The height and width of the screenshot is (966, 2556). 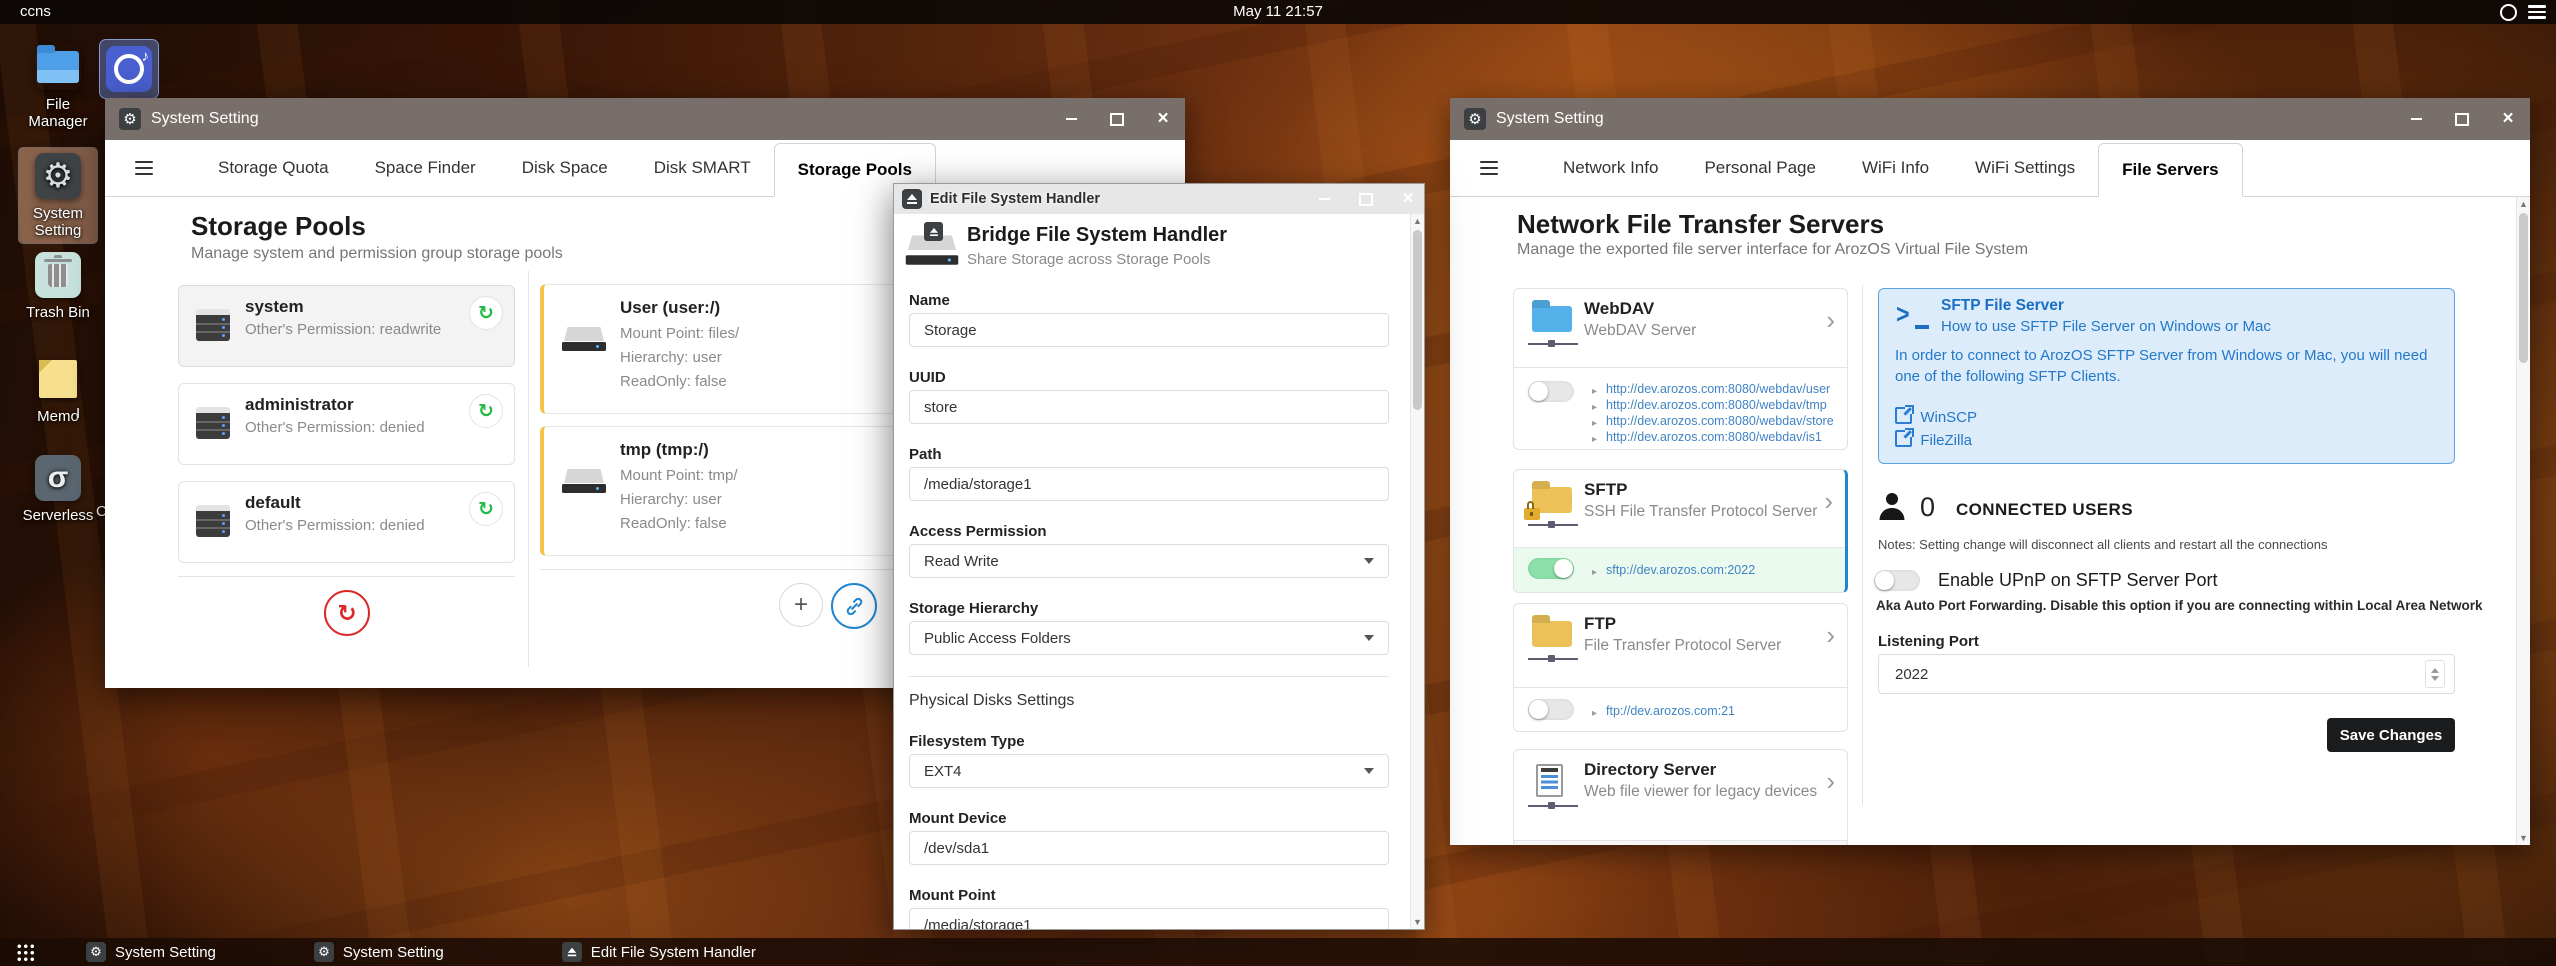 What do you see at coordinates (2391, 735) in the screenshot?
I see `save-changes-button: Save Changes` at bounding box center [2391, 735].